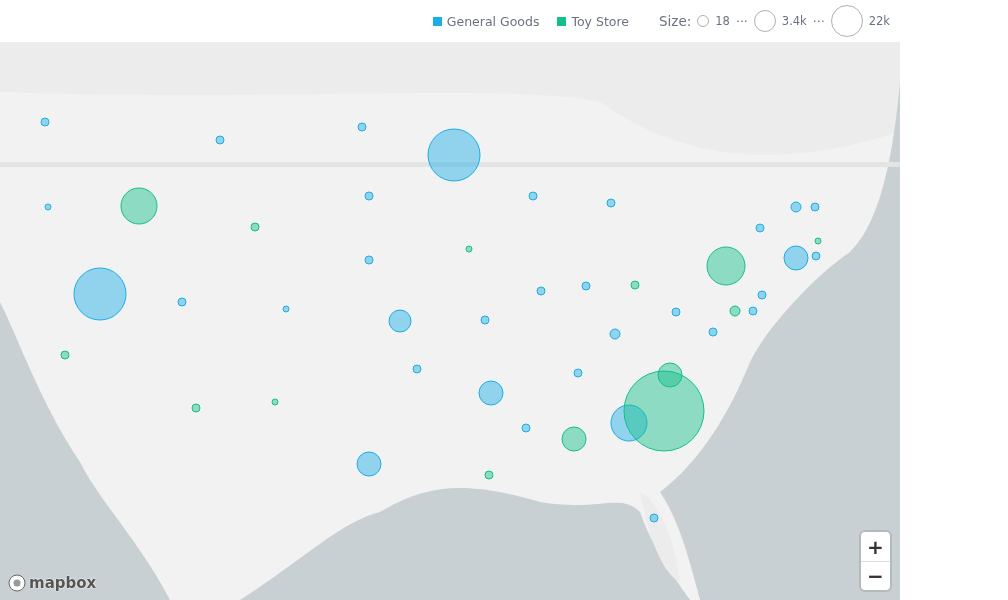 The image size is (1008, 600). What do you see at coordinates (493, 21) in the screenshot?
I see `legend-label: General Goods` at bounding box center [493, 21].